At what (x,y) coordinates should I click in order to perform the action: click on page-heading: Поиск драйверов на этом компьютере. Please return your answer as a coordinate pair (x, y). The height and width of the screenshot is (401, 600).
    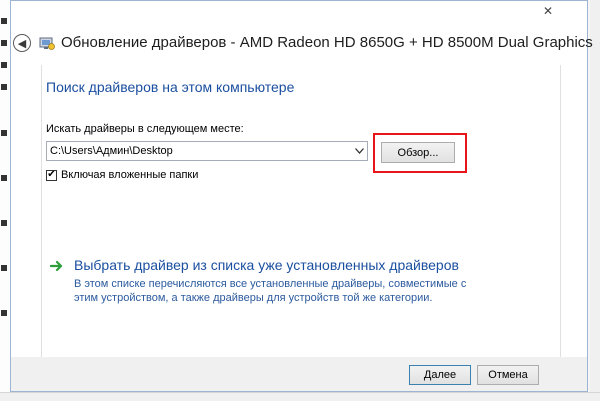
    Looking at the image, I should click on (170, 87).